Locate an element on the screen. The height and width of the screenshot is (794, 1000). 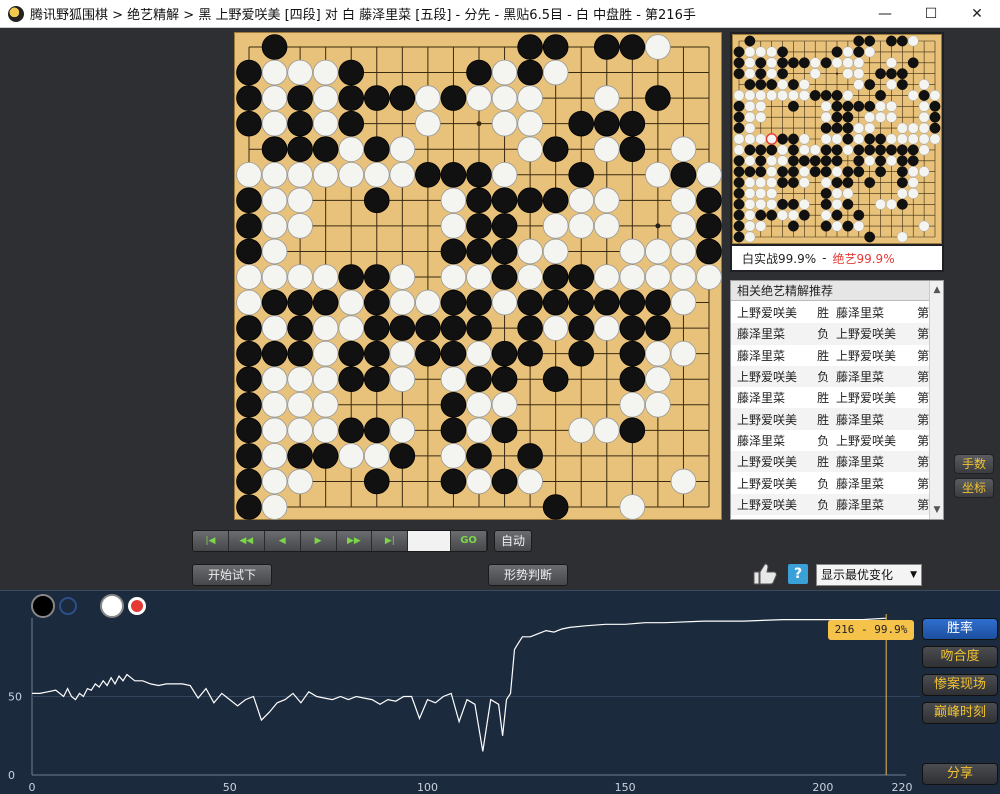
variation-select: 显示最优变化 ▼ is located at coordinates (869, 575).